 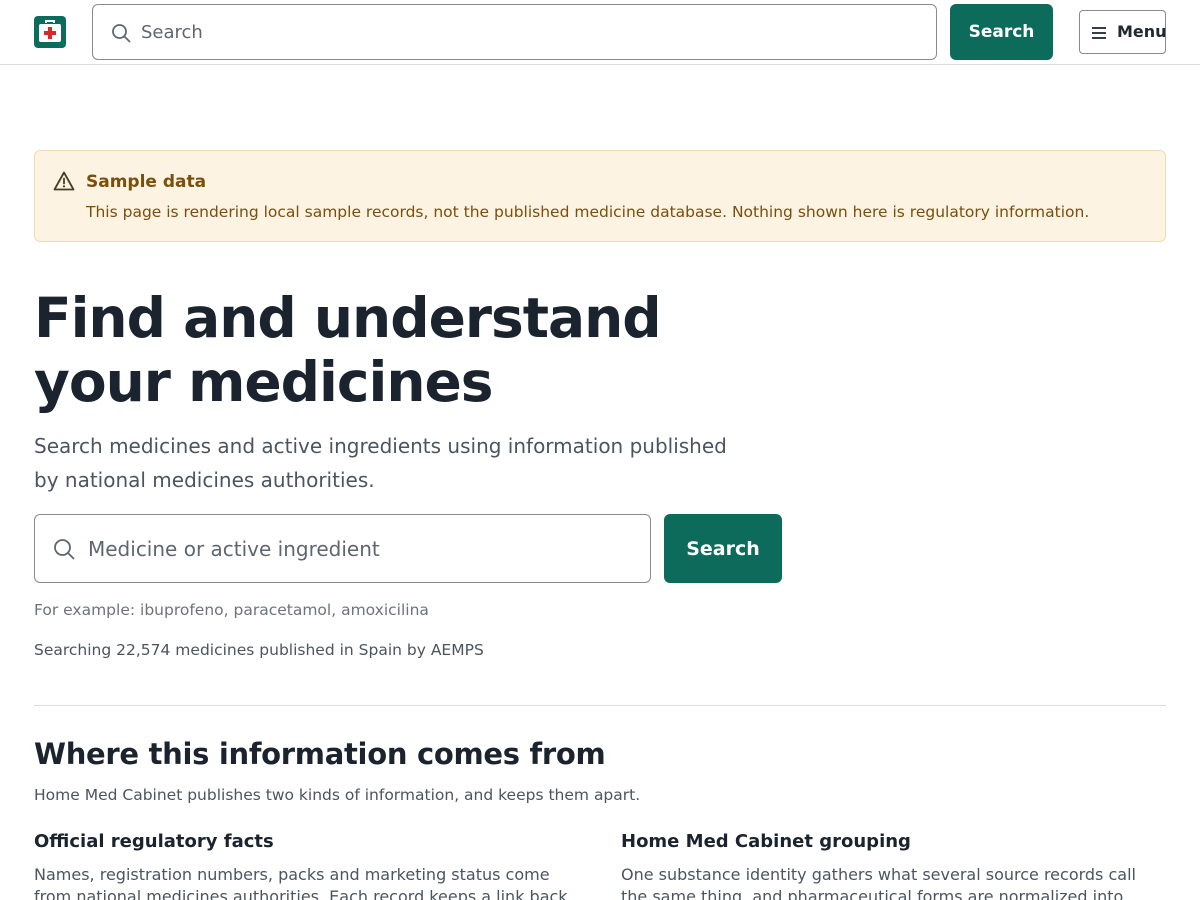 I want to click on official-facts-title: Official regulatory facts, so click(x=154, y=841).